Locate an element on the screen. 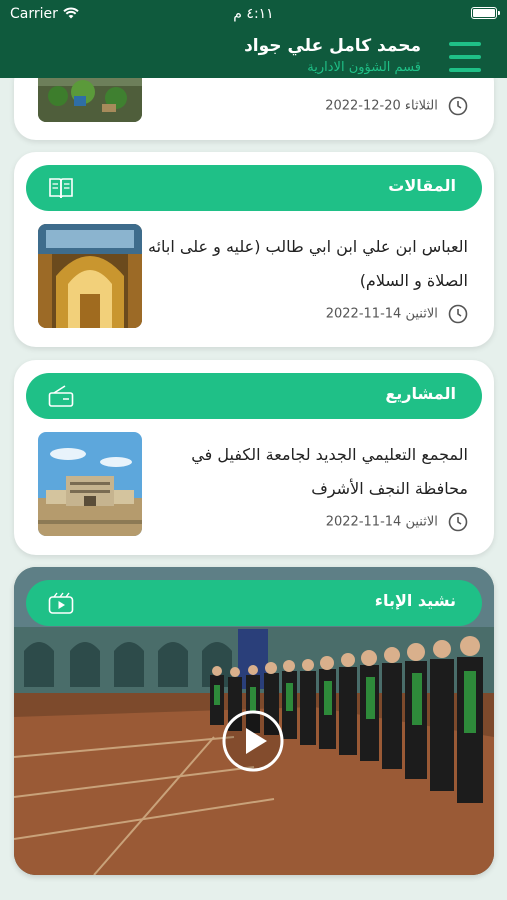  anthem-section-title: نشيد الإباء is located at coordinates (415, 600).